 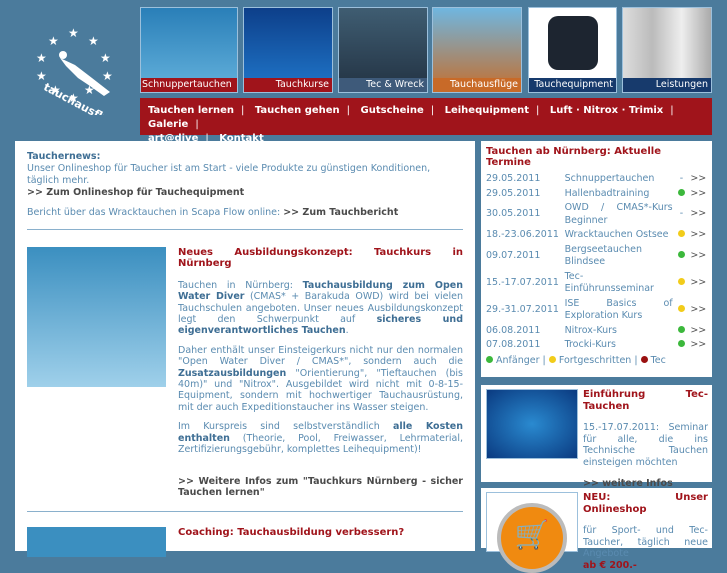 I want to click on cart-icon: 🛒, so click(x=532, y=538).